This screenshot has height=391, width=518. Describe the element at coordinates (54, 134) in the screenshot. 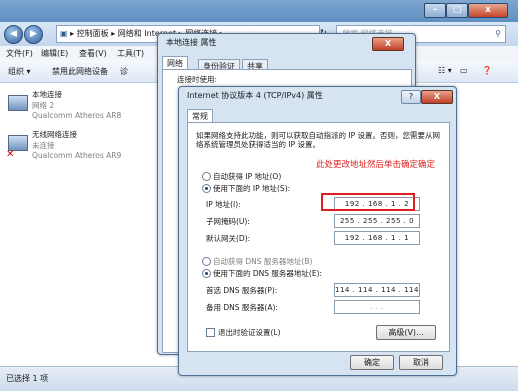

I see `adapter-name: 无线网络连接` at that location.